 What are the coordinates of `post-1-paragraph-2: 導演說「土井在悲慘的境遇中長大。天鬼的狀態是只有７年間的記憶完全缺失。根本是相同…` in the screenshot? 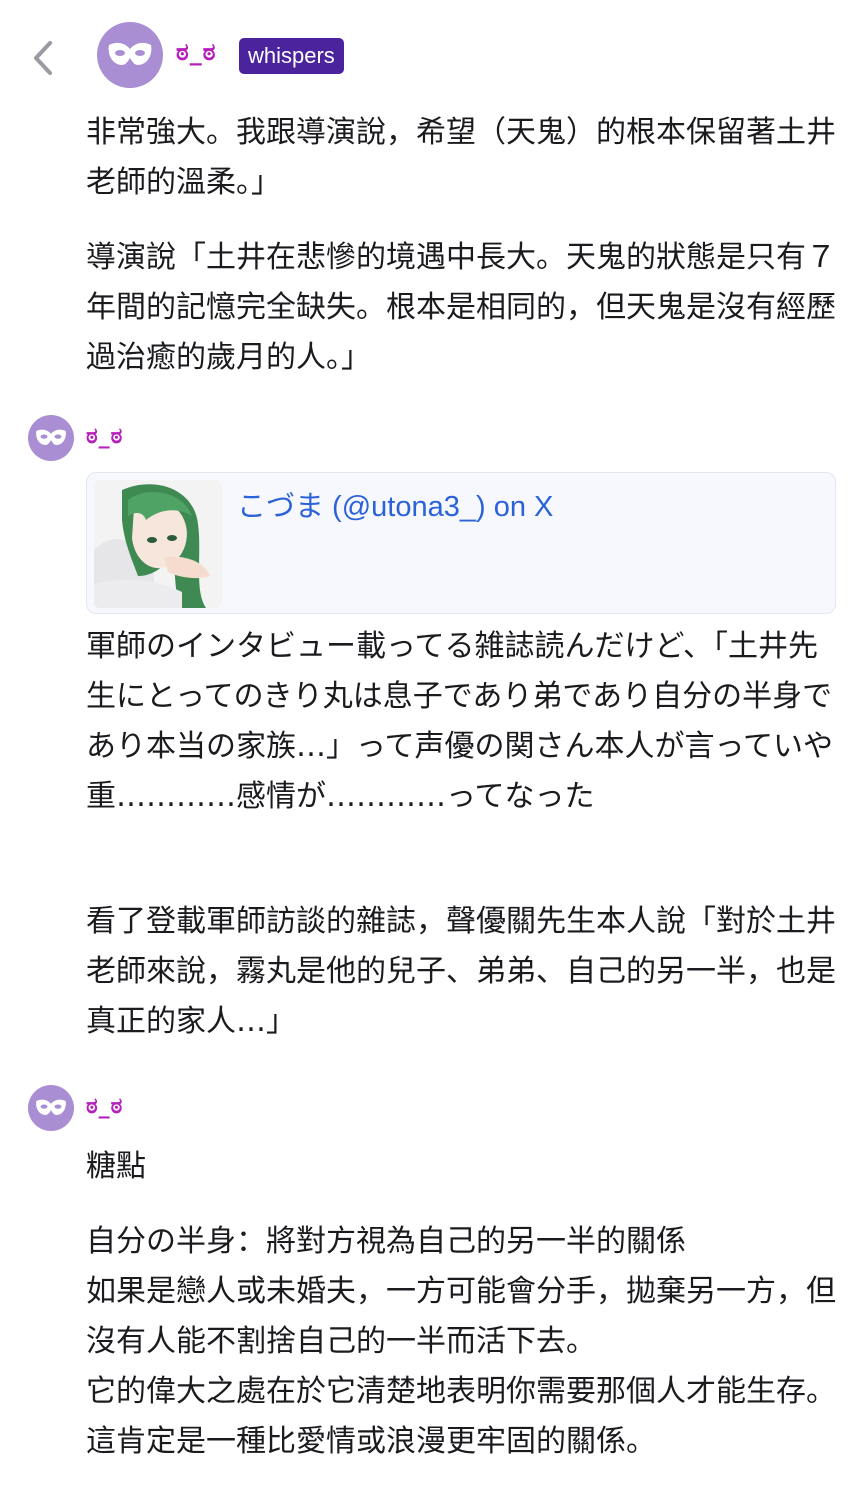 It's located at (461, 307).